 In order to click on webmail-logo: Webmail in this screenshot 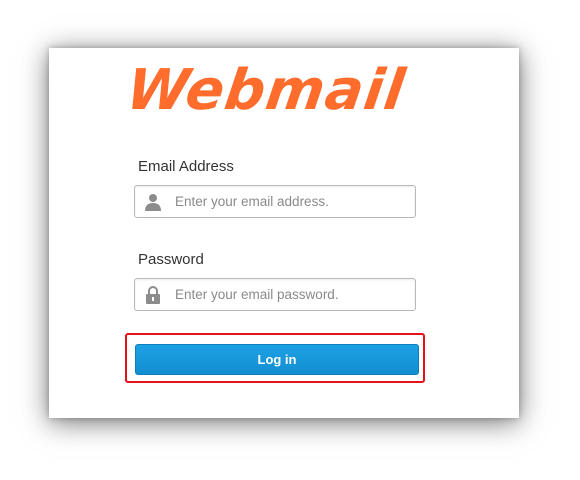, I will do `click(277, 90)`.